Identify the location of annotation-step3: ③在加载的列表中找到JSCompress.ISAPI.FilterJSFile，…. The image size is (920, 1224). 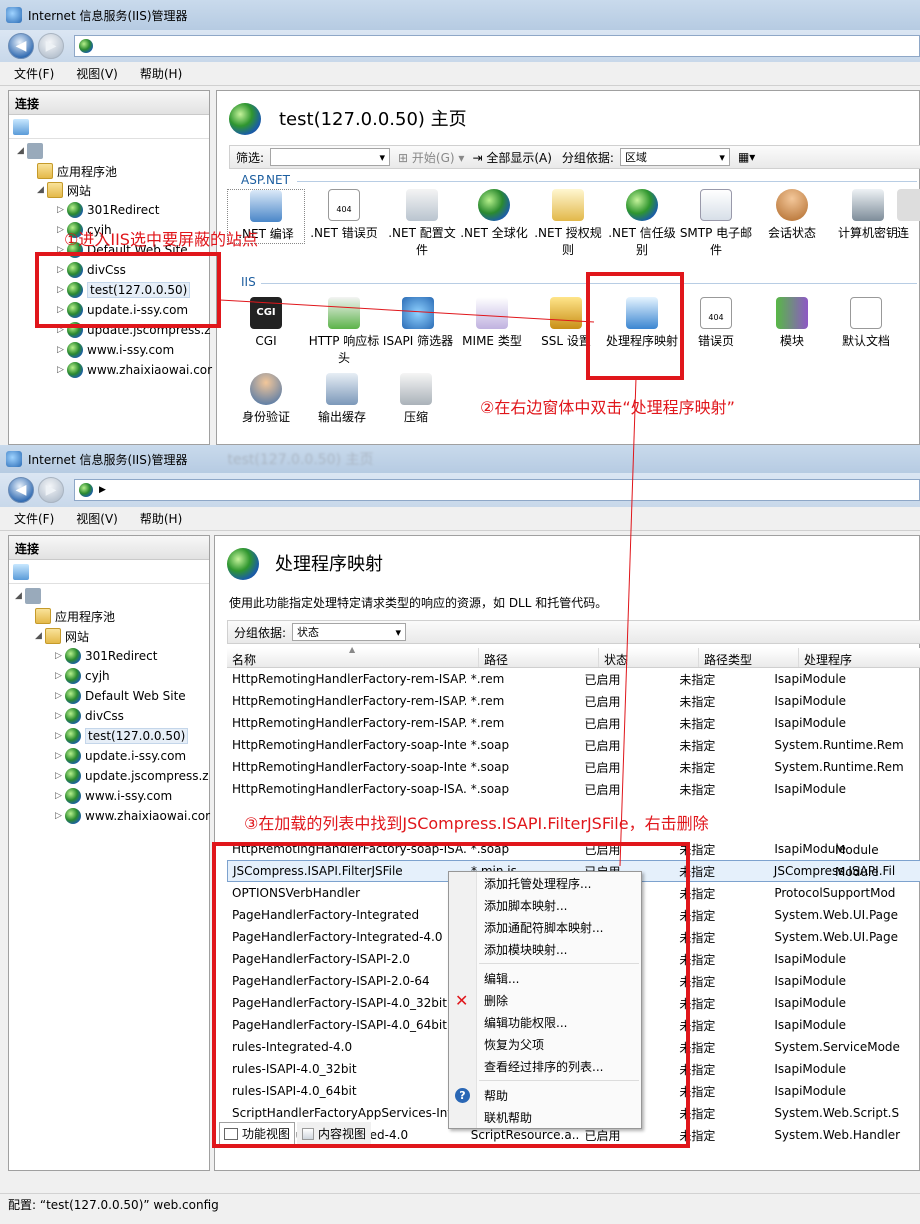
(476, 823).